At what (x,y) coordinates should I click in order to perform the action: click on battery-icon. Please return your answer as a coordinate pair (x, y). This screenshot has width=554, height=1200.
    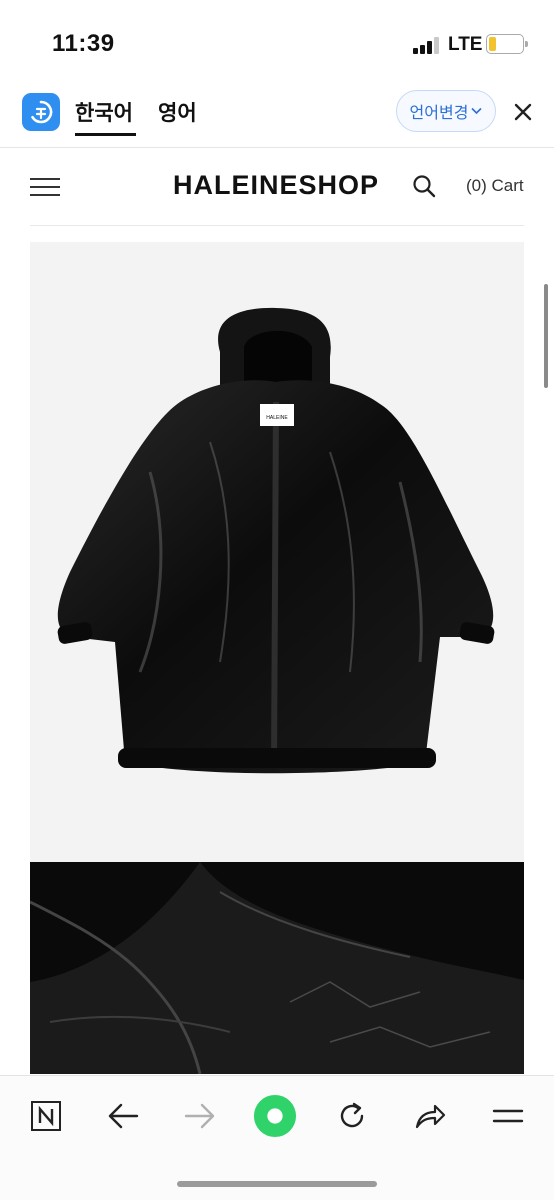
    Looking at the image, I should click on (507, 44).